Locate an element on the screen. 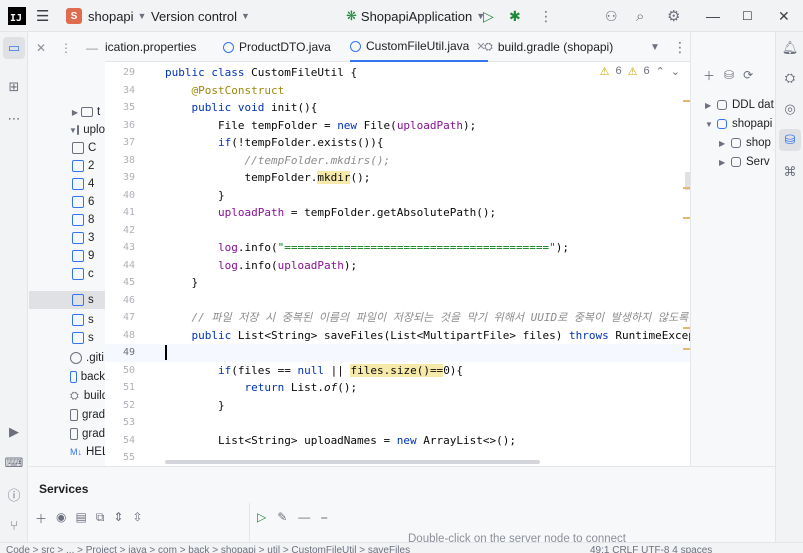 The width and height of the screenshot is (803, 553). ai-assistant-icon: ◎ is located at coordinates (790, 109).